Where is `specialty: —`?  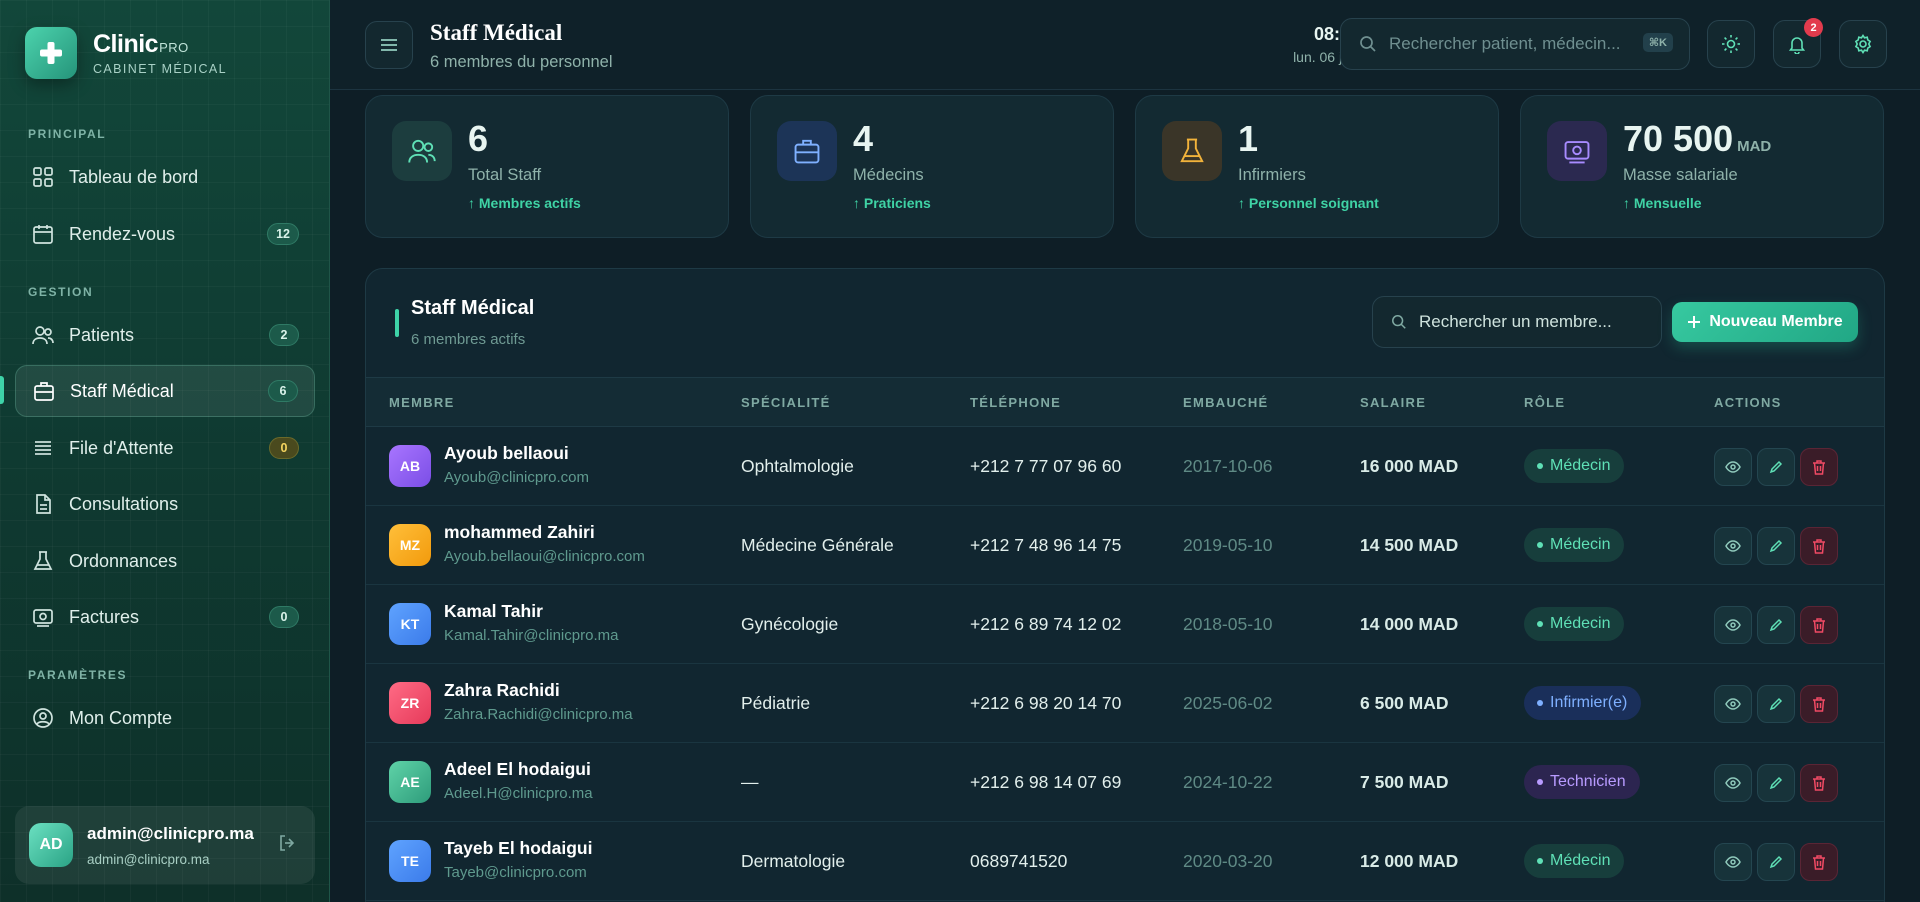
specialty: — is located at coordinates (750, 782).